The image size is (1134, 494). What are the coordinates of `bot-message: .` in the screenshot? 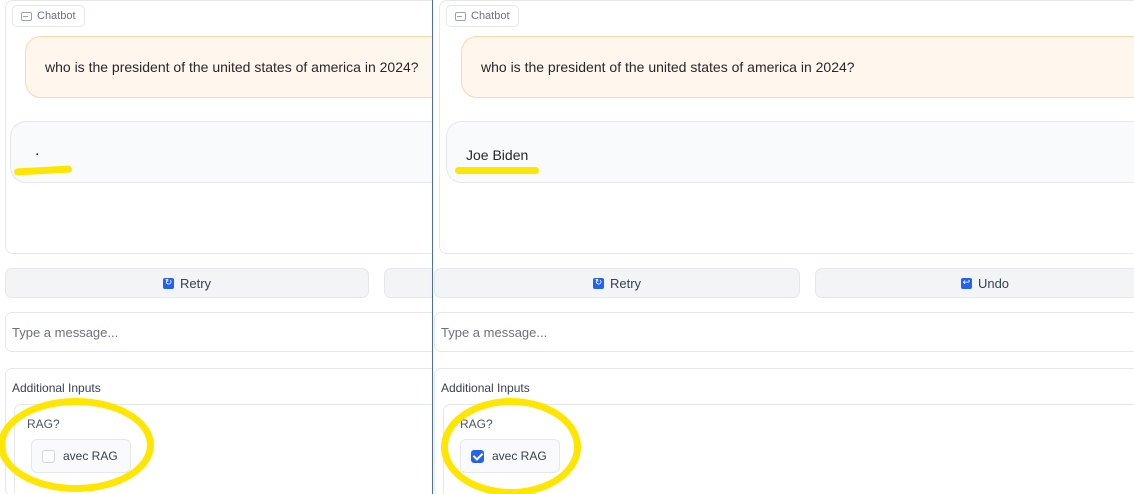 It's located at (221, 152).